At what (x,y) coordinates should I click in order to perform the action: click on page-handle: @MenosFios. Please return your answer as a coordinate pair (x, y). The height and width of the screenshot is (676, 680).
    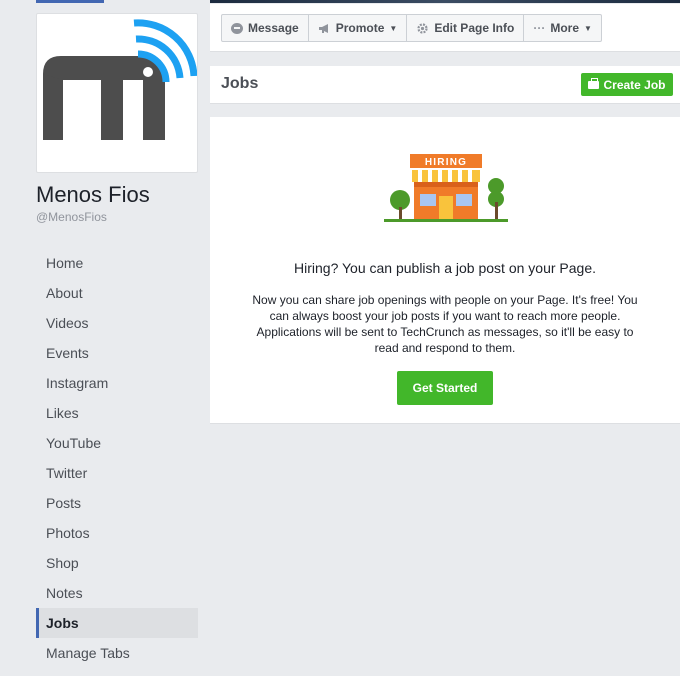
    Looking at the image, I should click on (71, 217).